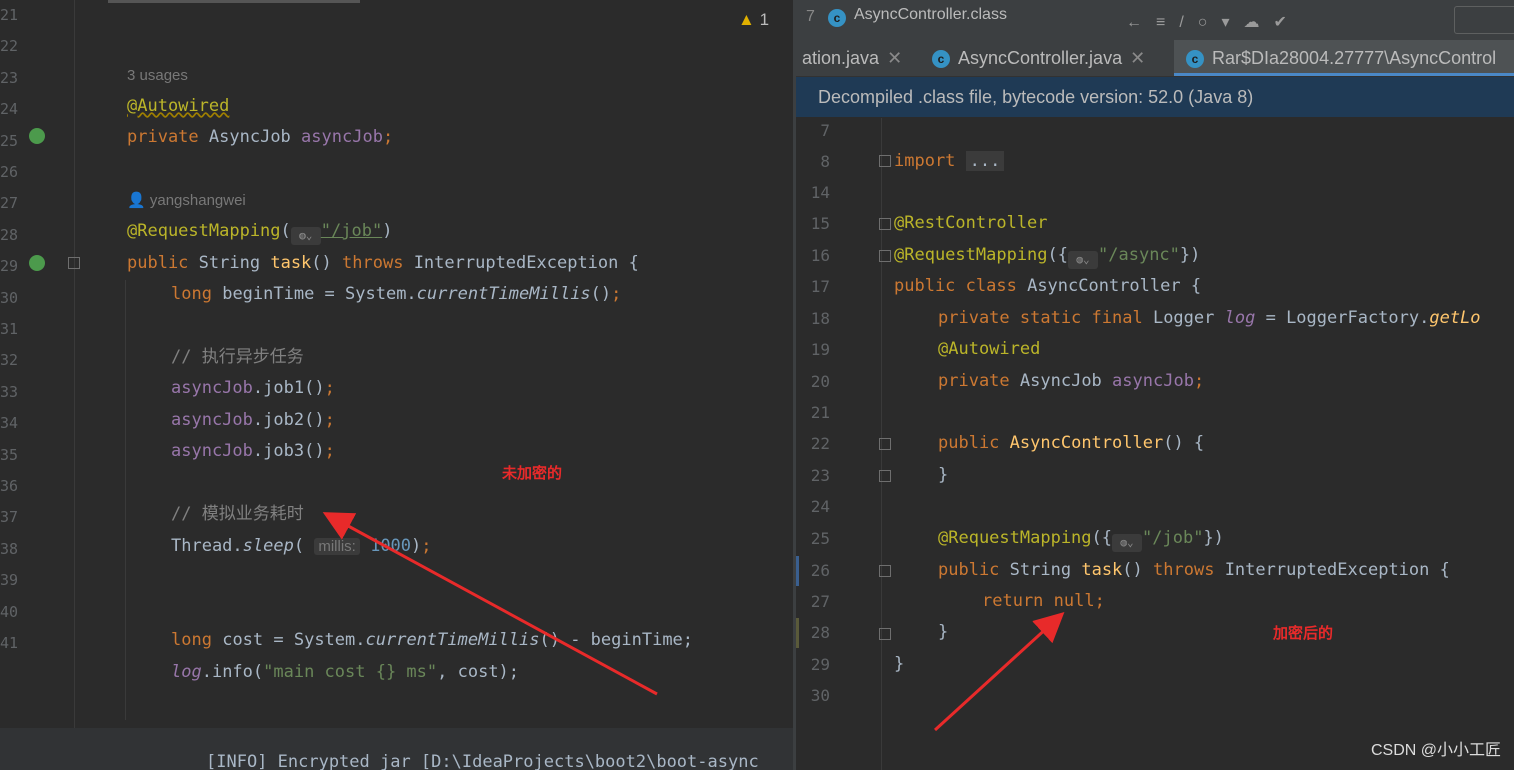 This screenshot has width=1514, height=770. What do you see at coordinates (253, 388) in the screenshot?
I see `job1-call: asyncJob.job1();` at bounding box center [253, 388].